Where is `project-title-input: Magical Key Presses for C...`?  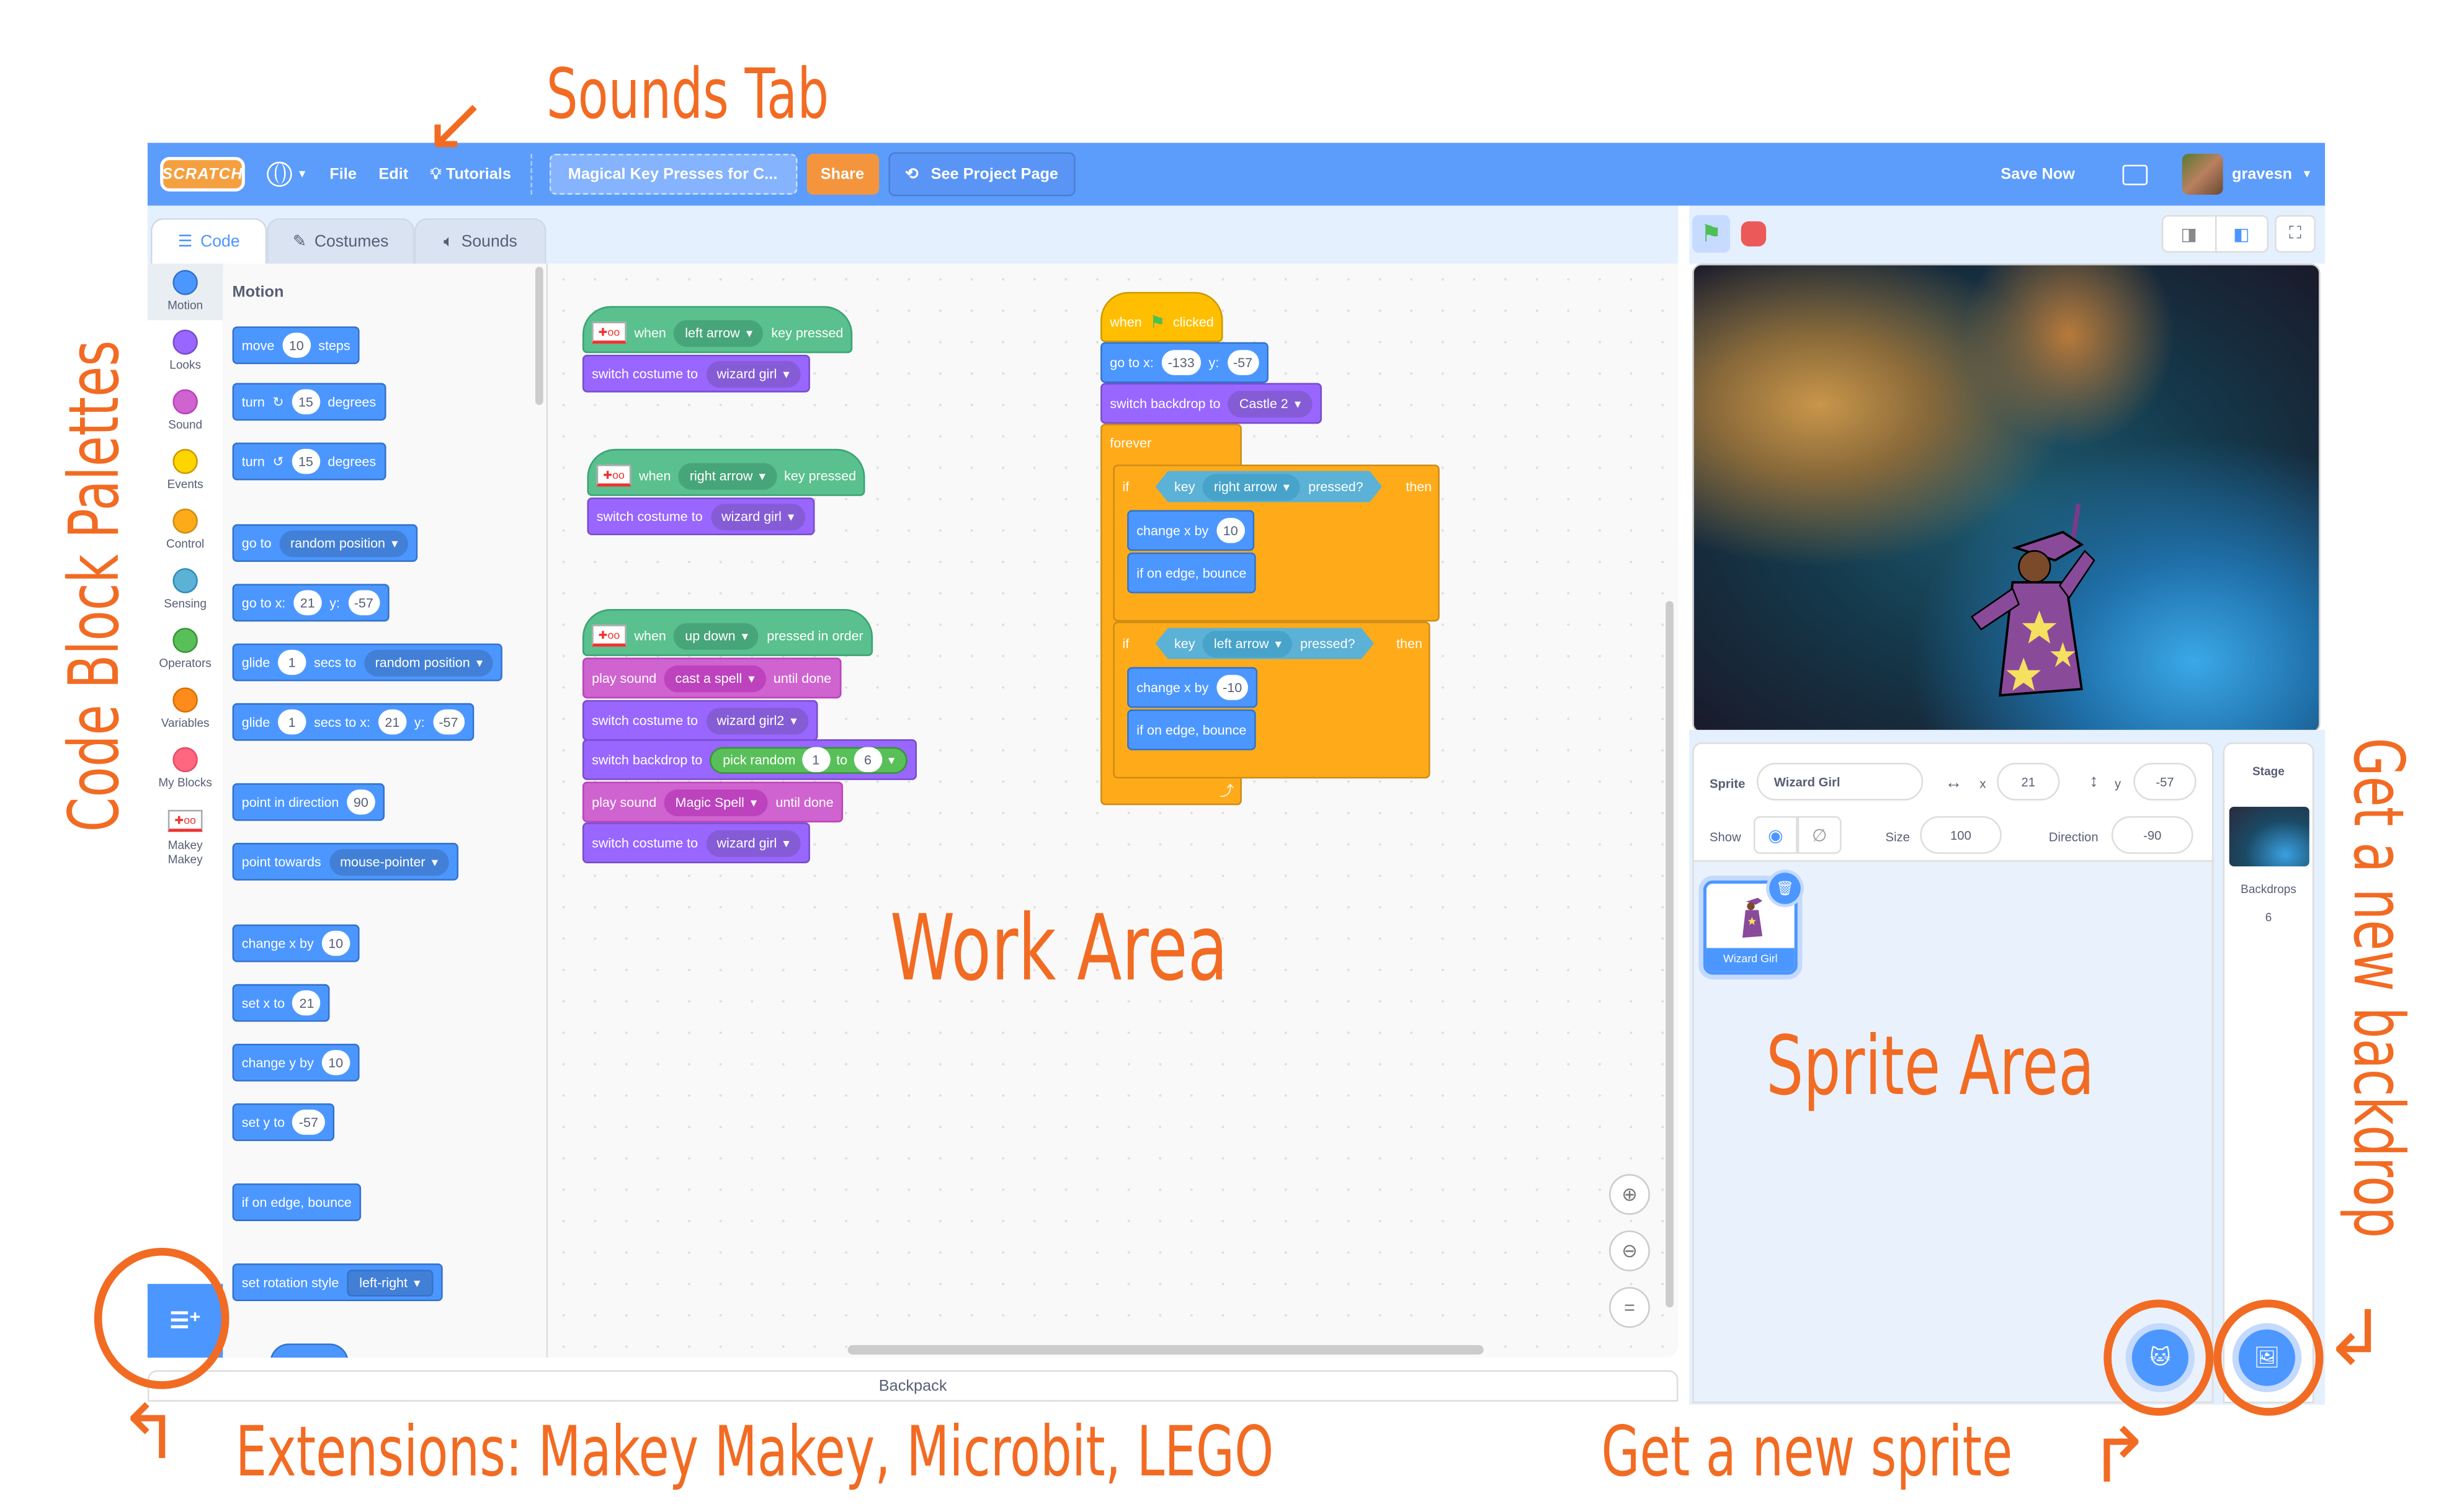
project-title-input: Magical Key Presses for C... is located at coordinates (673, 174).